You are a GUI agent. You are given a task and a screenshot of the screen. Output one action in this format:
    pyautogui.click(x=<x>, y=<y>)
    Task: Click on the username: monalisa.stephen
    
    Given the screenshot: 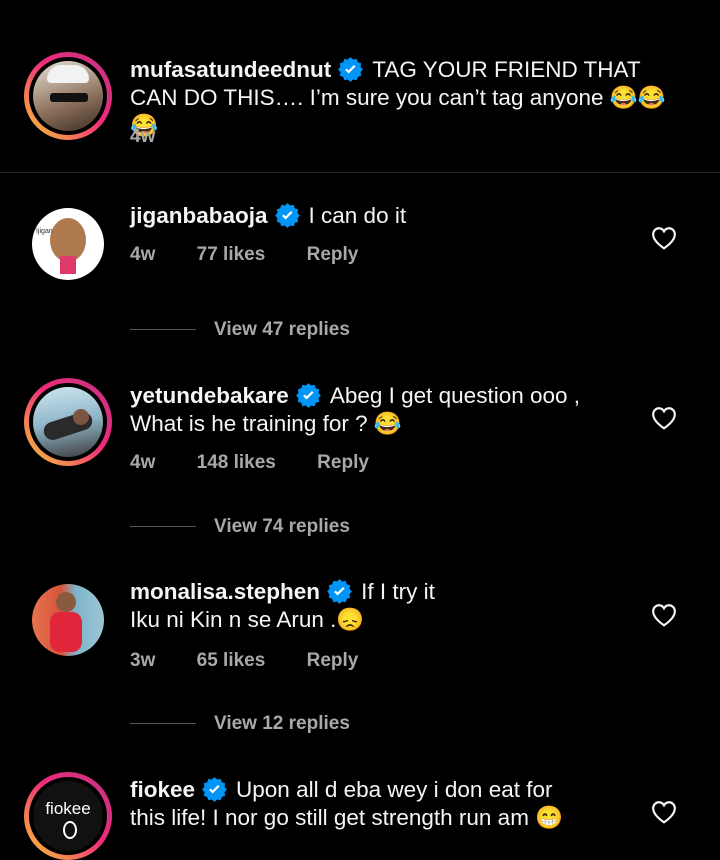 What is the action you would take?
    pyautogui.click(x=225, y=591)
    